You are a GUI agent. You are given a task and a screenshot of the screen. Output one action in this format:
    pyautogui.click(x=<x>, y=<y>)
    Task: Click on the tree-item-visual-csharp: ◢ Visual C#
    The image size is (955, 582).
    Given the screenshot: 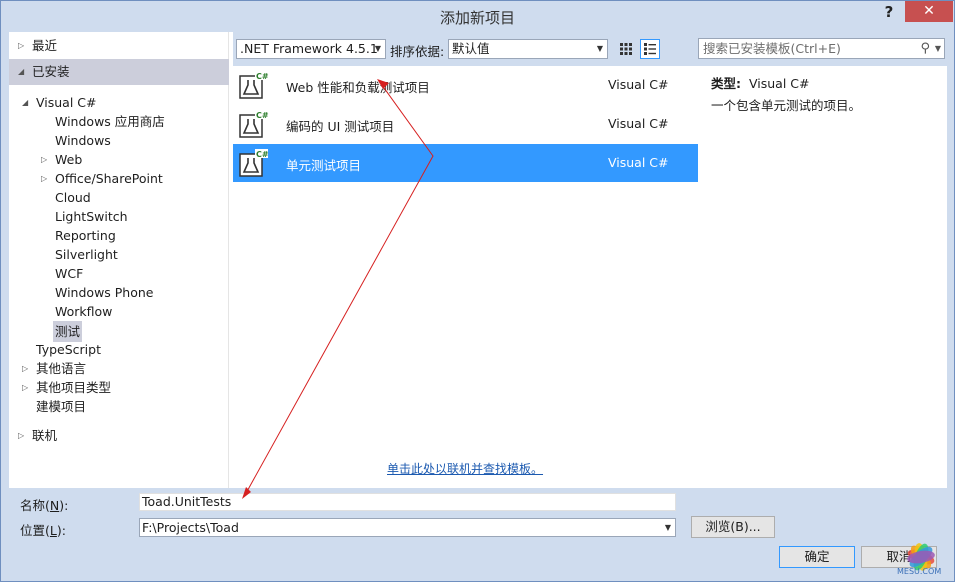 What is the action you would take?
    pyautogui.click(x=119, y=102)
    